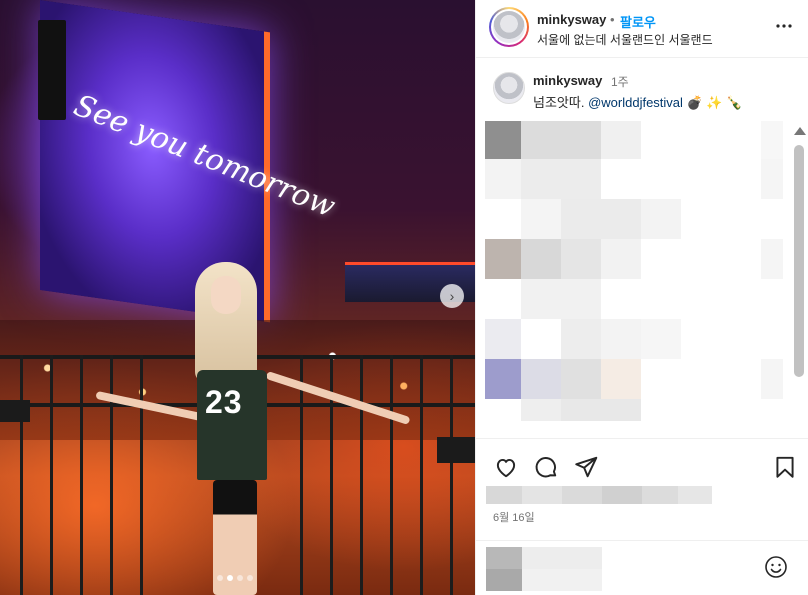 Image resolution: width=808 pixels, height=595 pixels. Describe the element at coordinates (642, 567) in the screenshot. I see `comment-composer` at that location.